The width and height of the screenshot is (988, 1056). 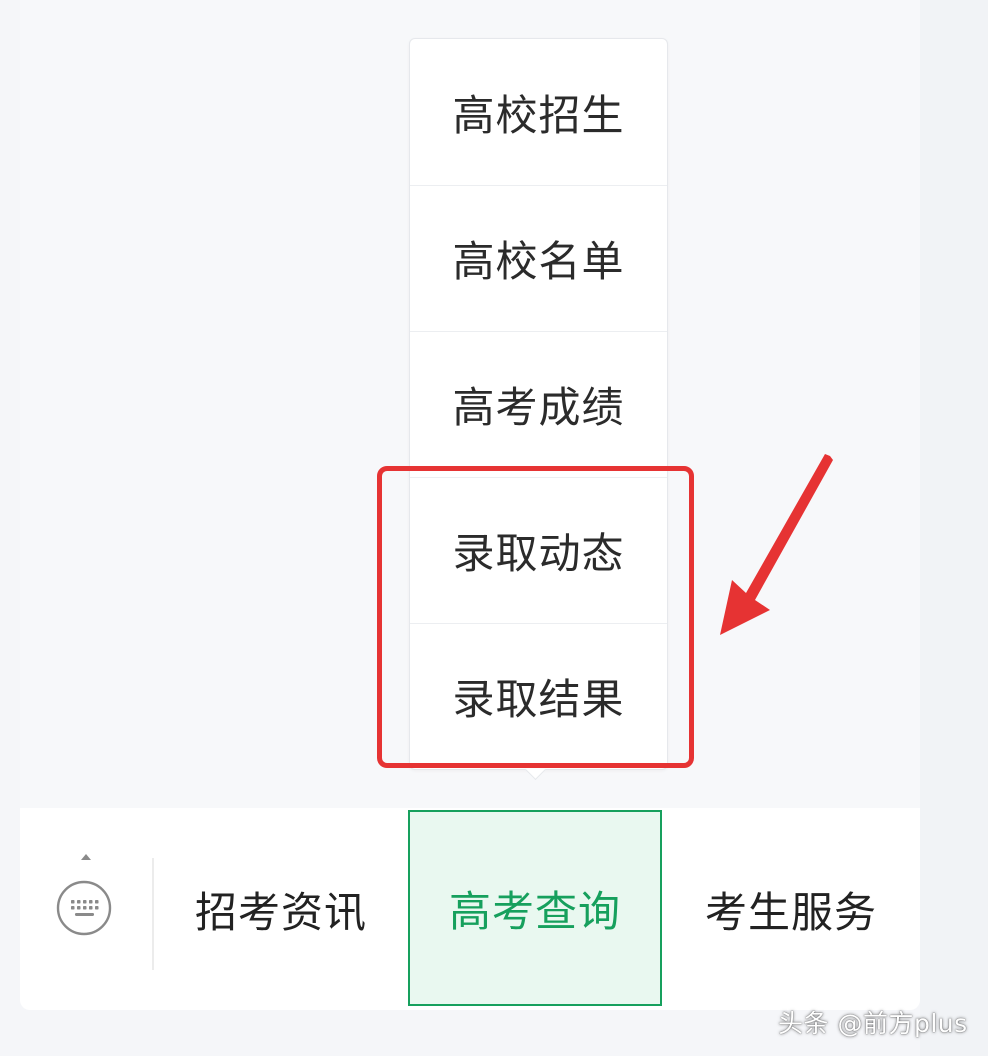 I want to click on keyboard-toggle, so click(x=86, y=909).